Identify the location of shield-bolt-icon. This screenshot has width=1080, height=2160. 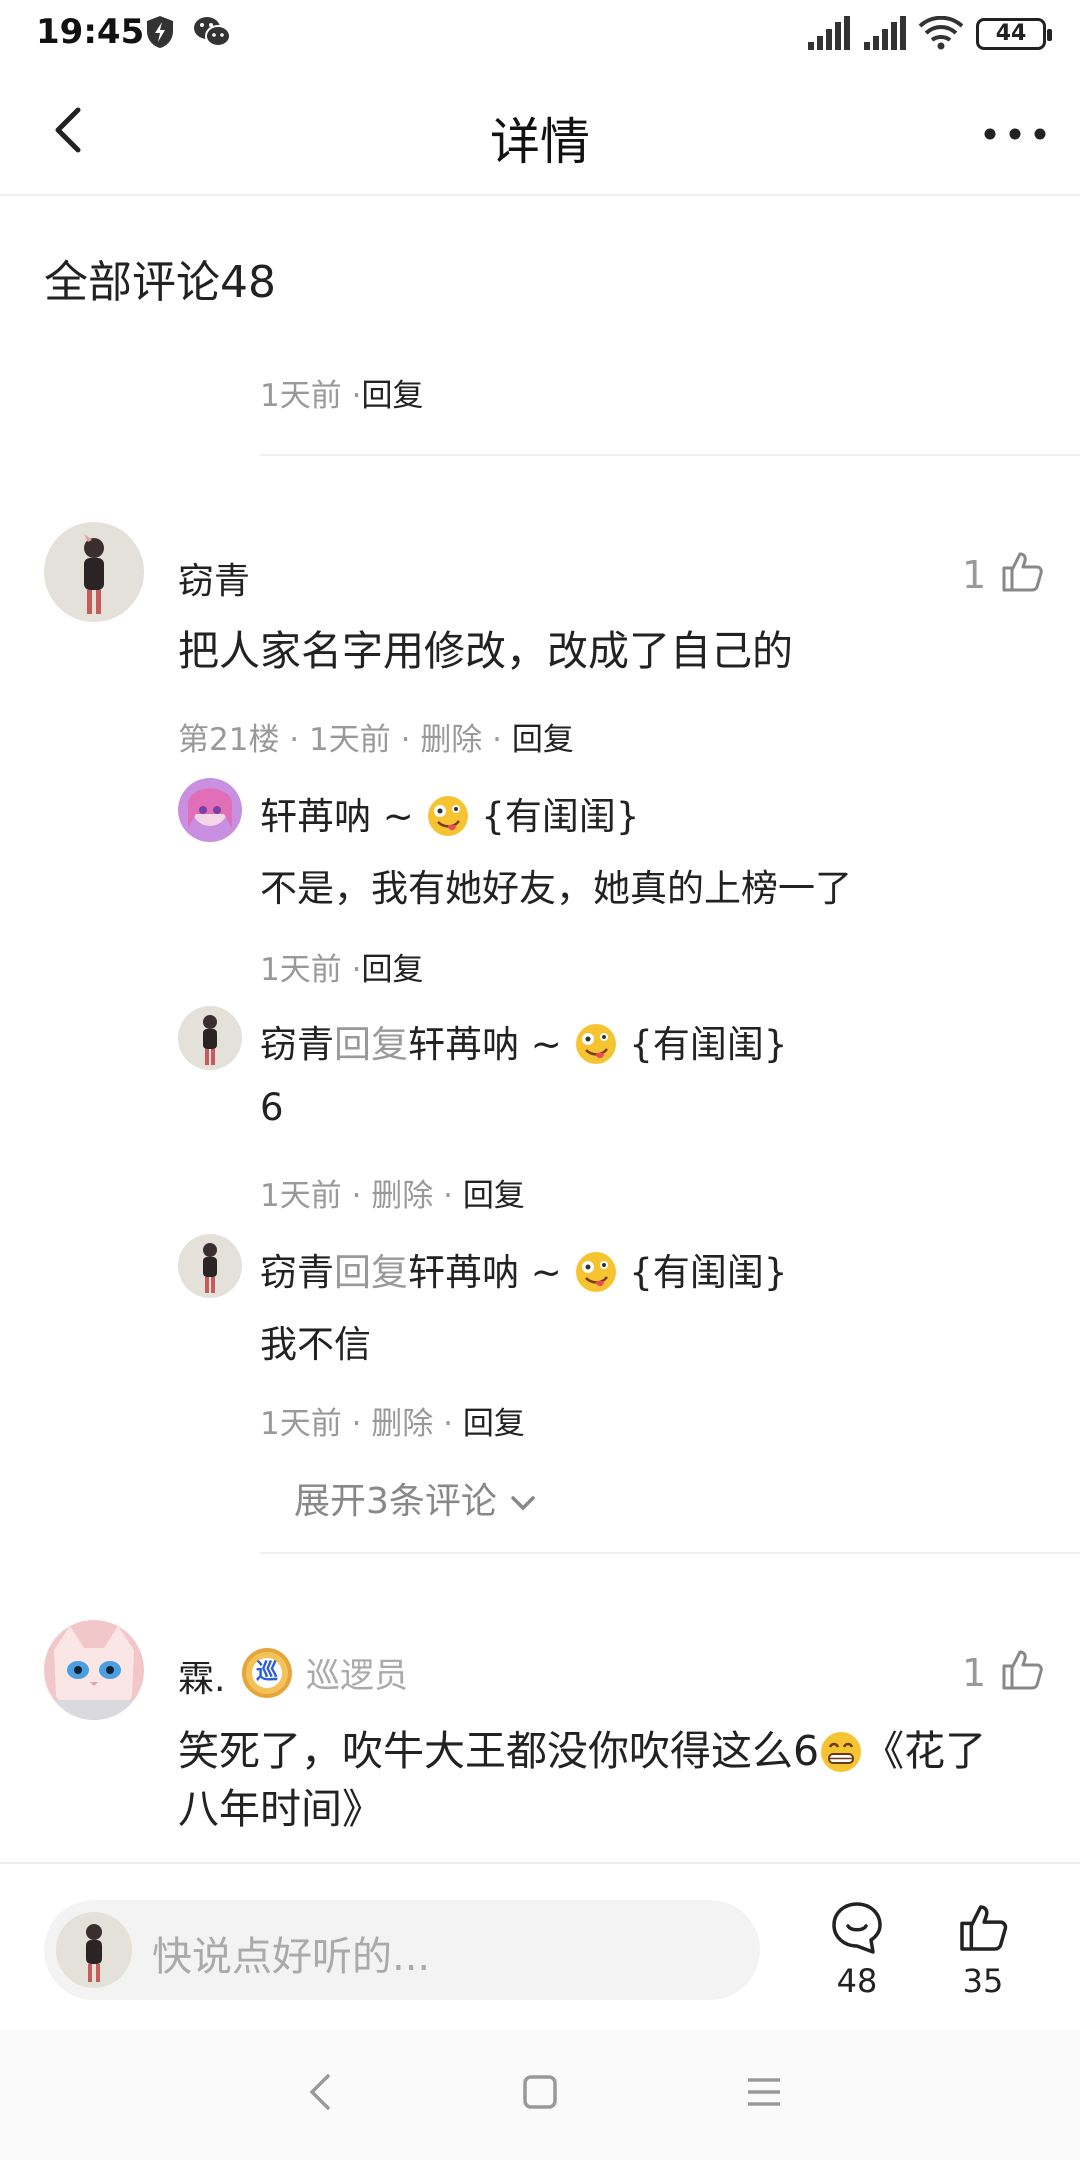
(160, 32).